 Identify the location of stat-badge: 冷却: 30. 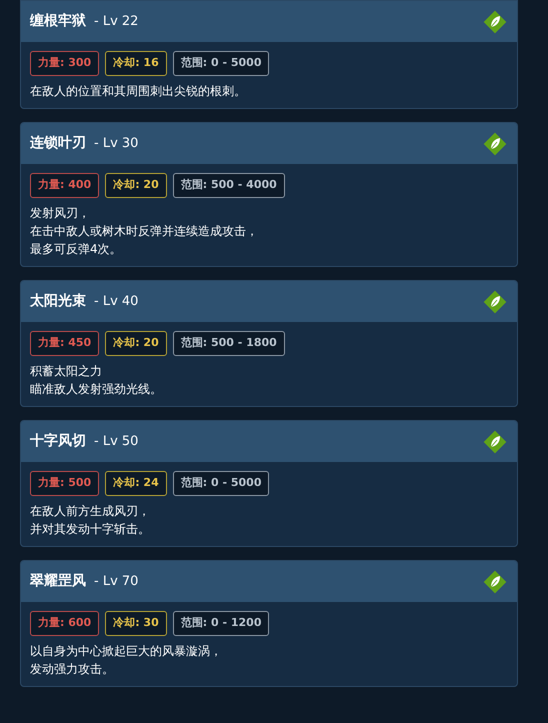
(136, 623).